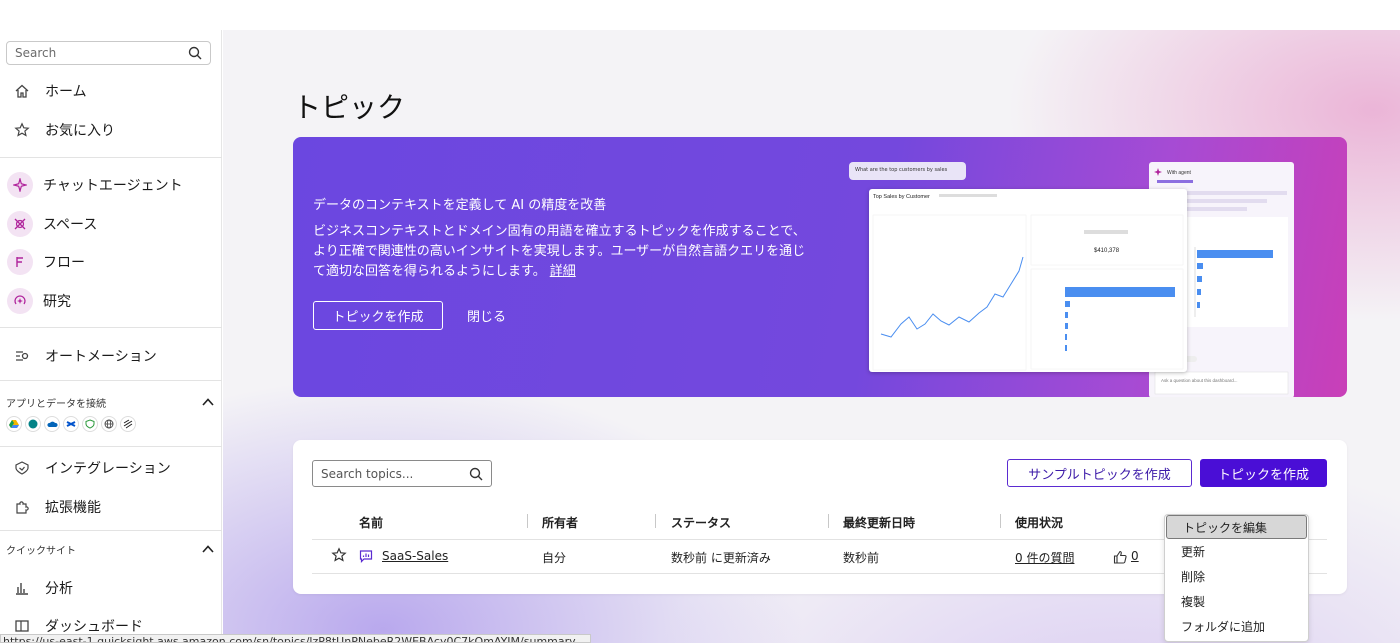  What do you see at coordinates (80, 131) in the screenshot?
I see `sidebar-item-label: お気に入り` at bounding box center [80, 131].